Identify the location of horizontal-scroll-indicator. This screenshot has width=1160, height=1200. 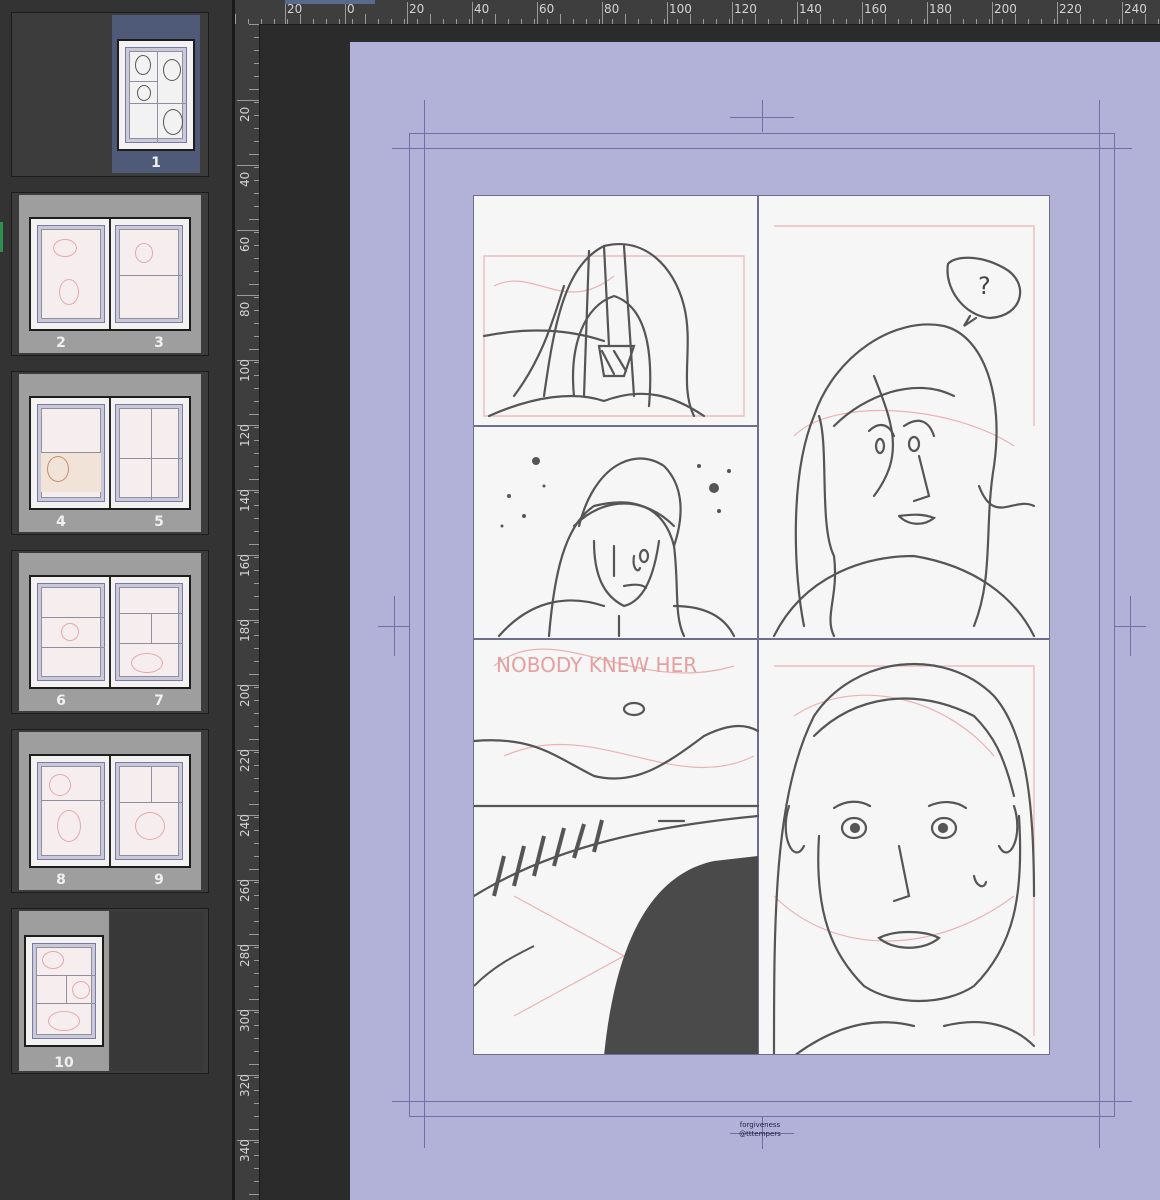
(330, 2).